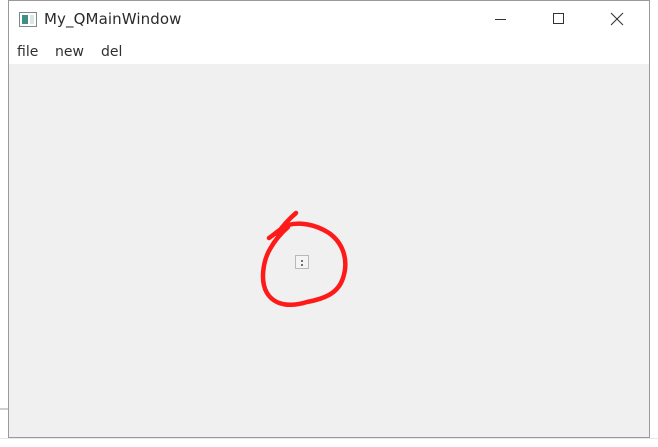  Describe the element at coordinates (329, 20) in the screenshot. I see `title-bar: My_QMainWindow` at that location.